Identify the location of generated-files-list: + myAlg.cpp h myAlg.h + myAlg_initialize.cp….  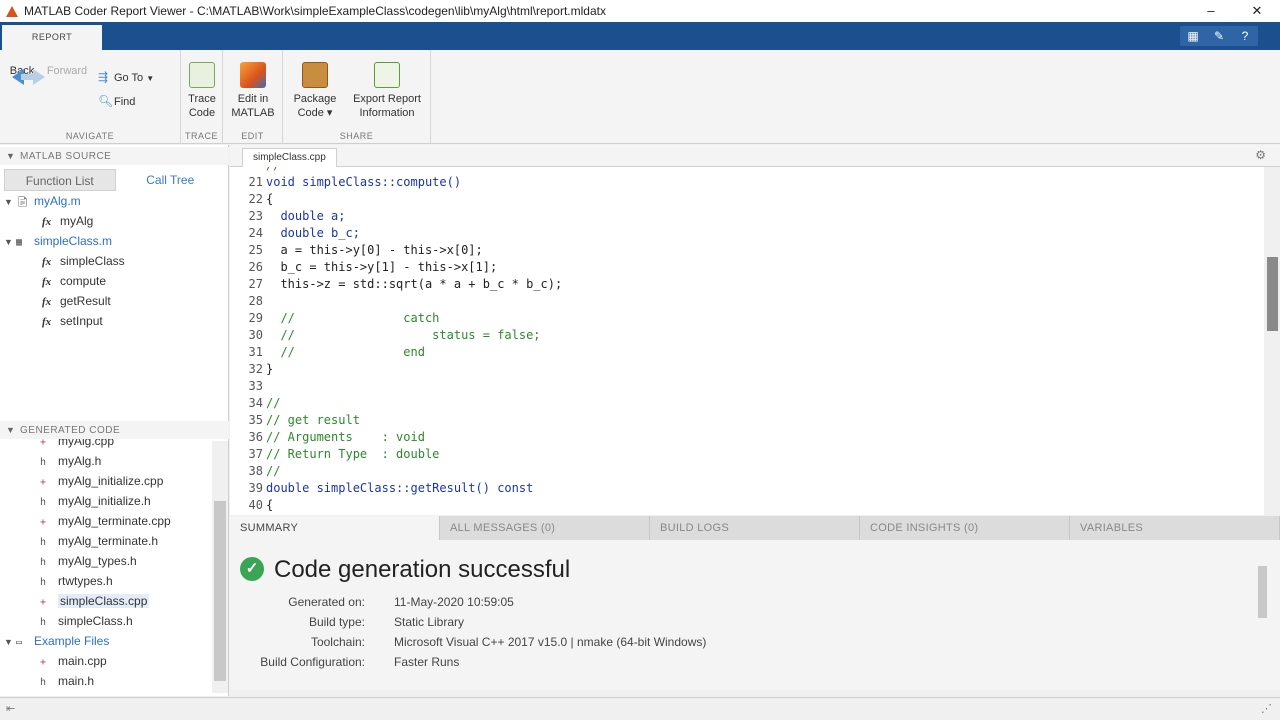
(106, 565).